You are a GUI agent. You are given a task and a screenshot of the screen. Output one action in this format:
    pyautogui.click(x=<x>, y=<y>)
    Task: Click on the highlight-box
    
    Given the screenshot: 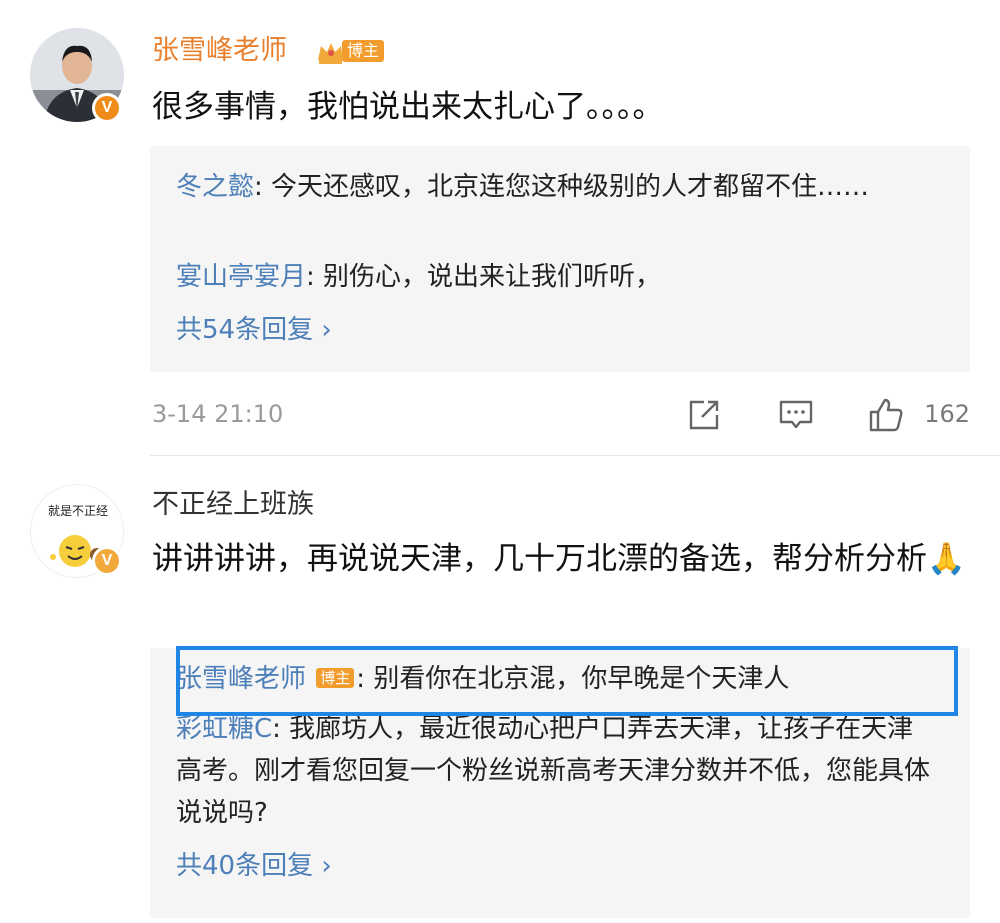 What is the action you would take?
    pyautogui.click(x=567, y=681)
    